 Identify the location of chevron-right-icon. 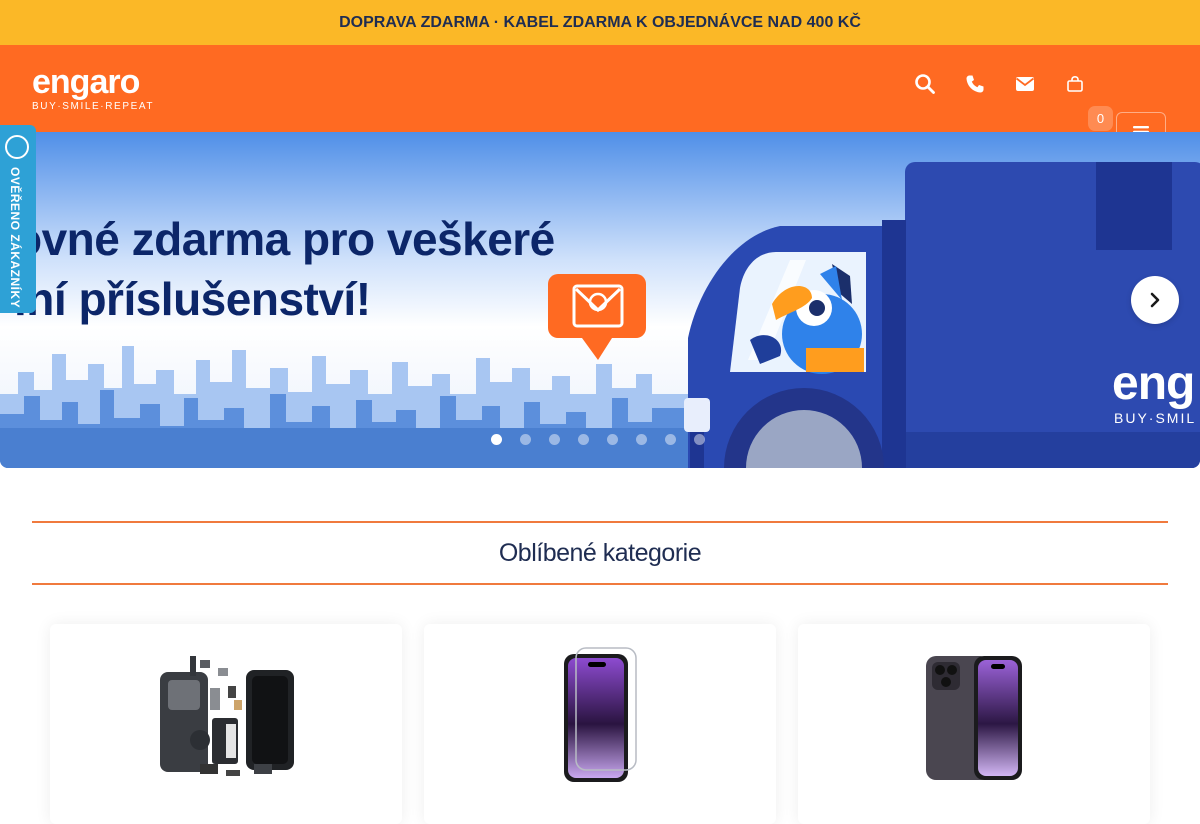
(1155, 300).